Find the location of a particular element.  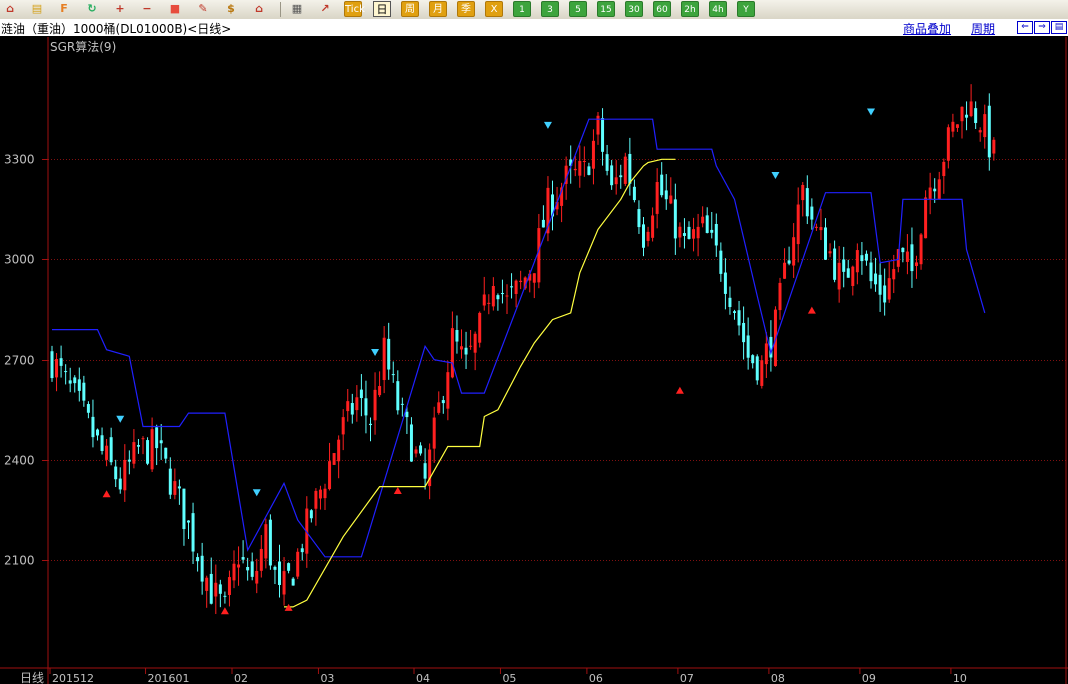

period-4h-button: 4h is located at coordinates (718, 9).